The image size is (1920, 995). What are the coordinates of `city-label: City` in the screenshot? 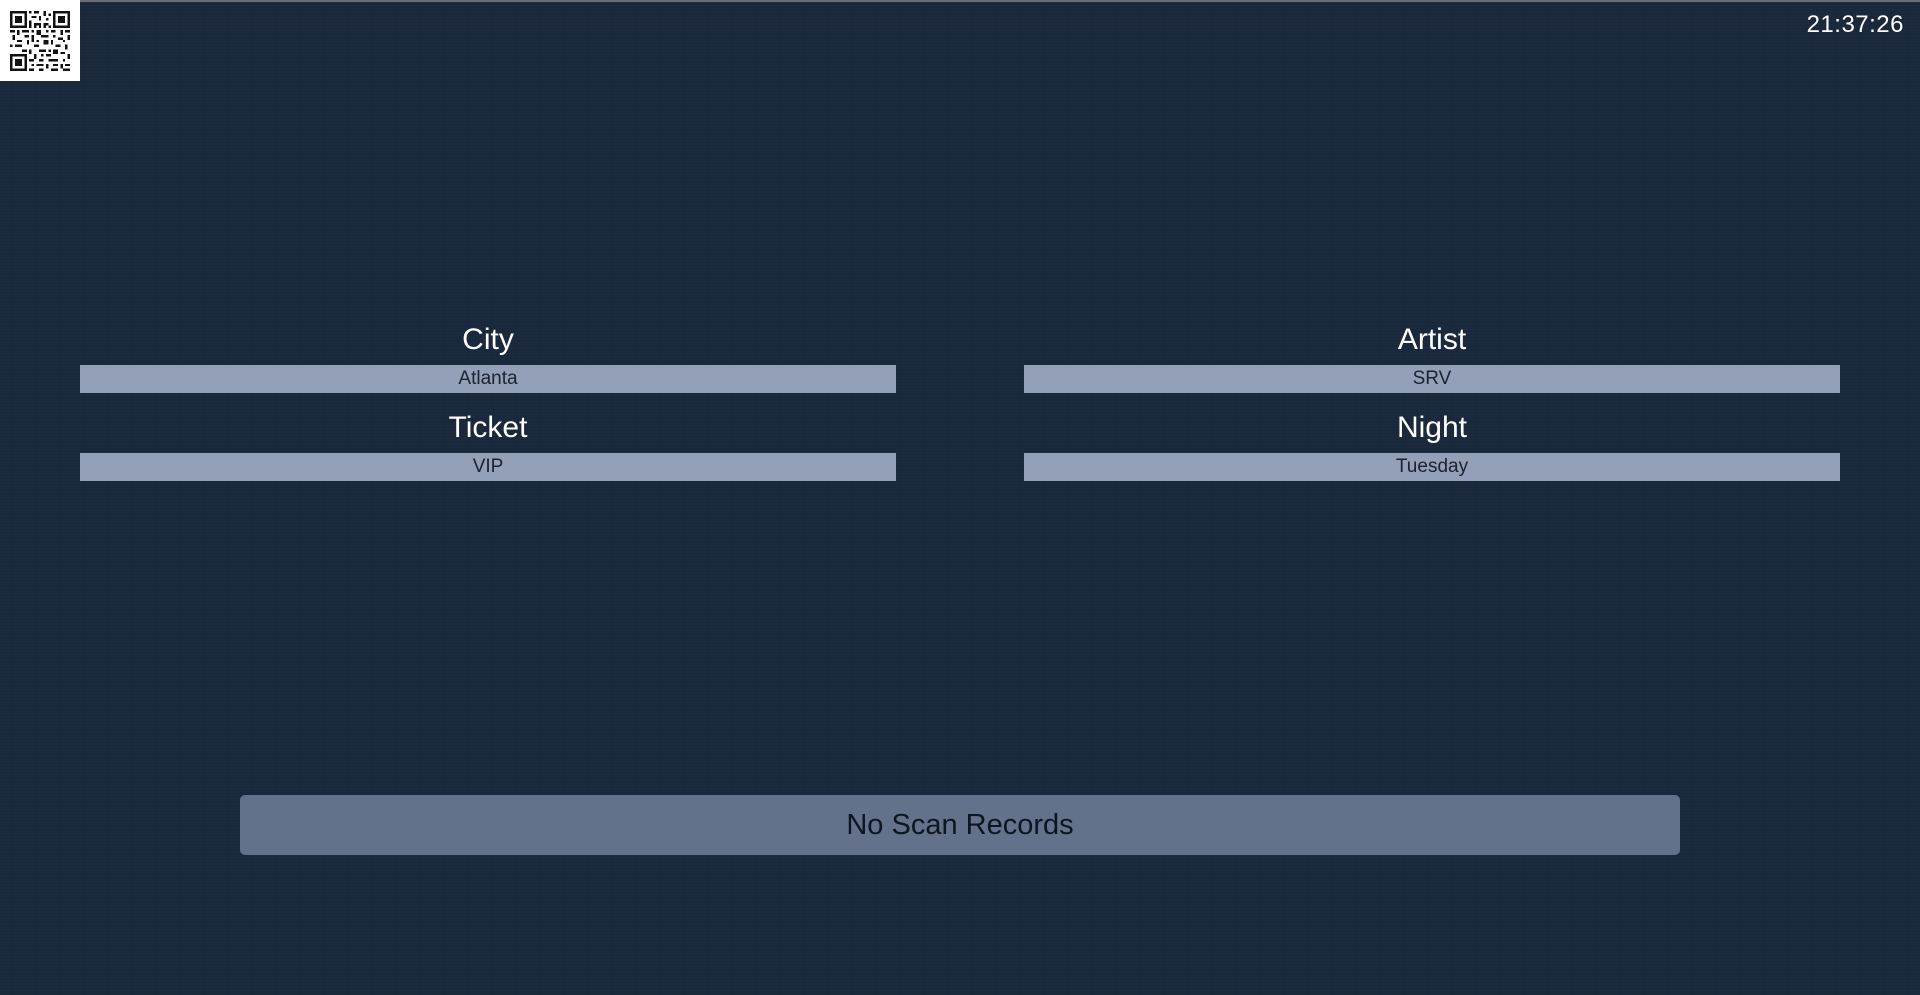 It's located at (488, 339).